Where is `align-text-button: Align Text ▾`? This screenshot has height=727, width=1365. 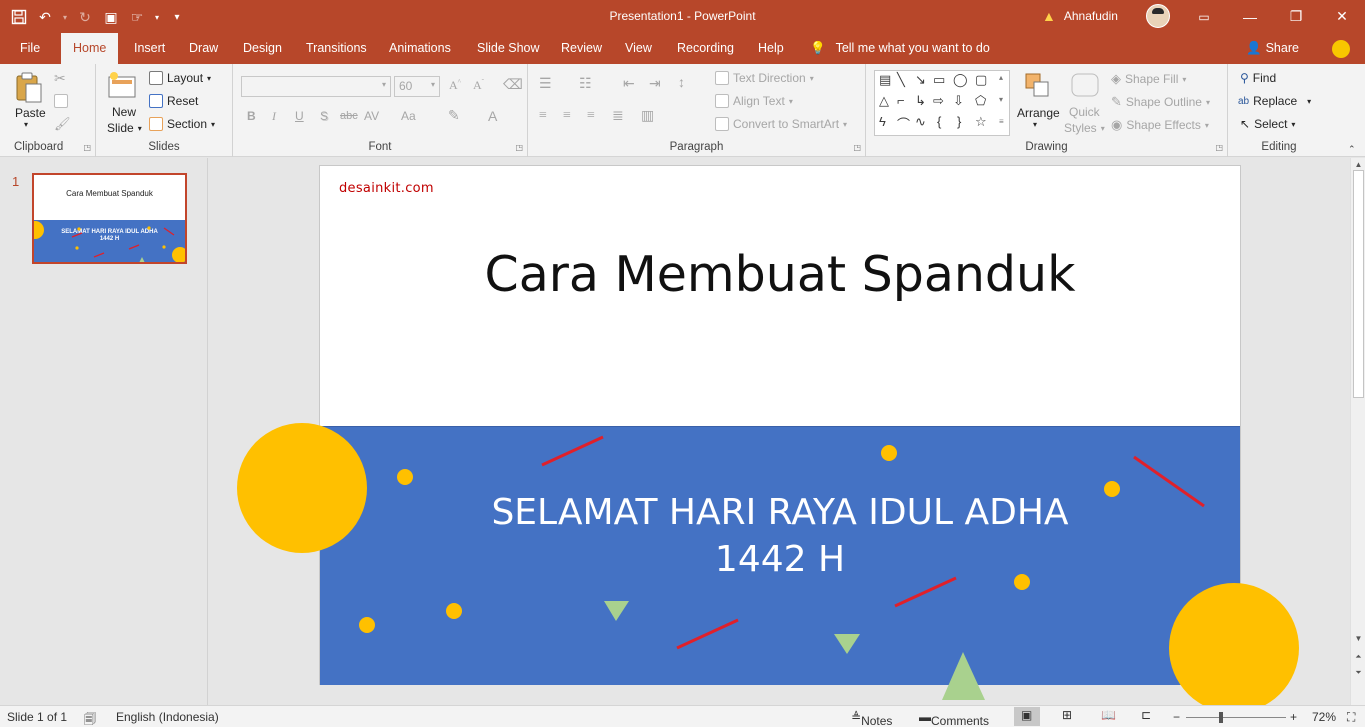 align-text-button: Align Text ▾ is located at coordinates (754, 101).